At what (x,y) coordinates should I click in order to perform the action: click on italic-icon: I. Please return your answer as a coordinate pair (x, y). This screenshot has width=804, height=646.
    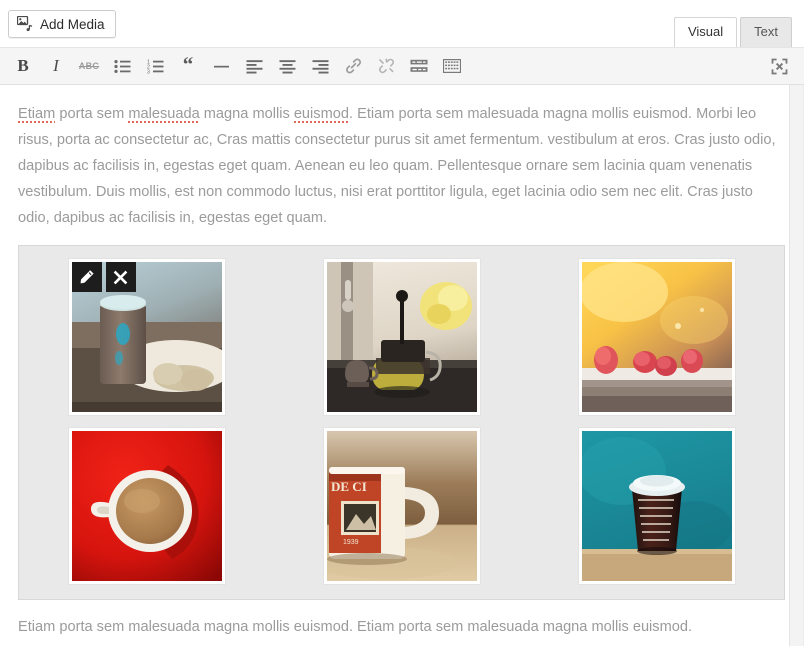
    Looking at the image, I should click on (56, 65).